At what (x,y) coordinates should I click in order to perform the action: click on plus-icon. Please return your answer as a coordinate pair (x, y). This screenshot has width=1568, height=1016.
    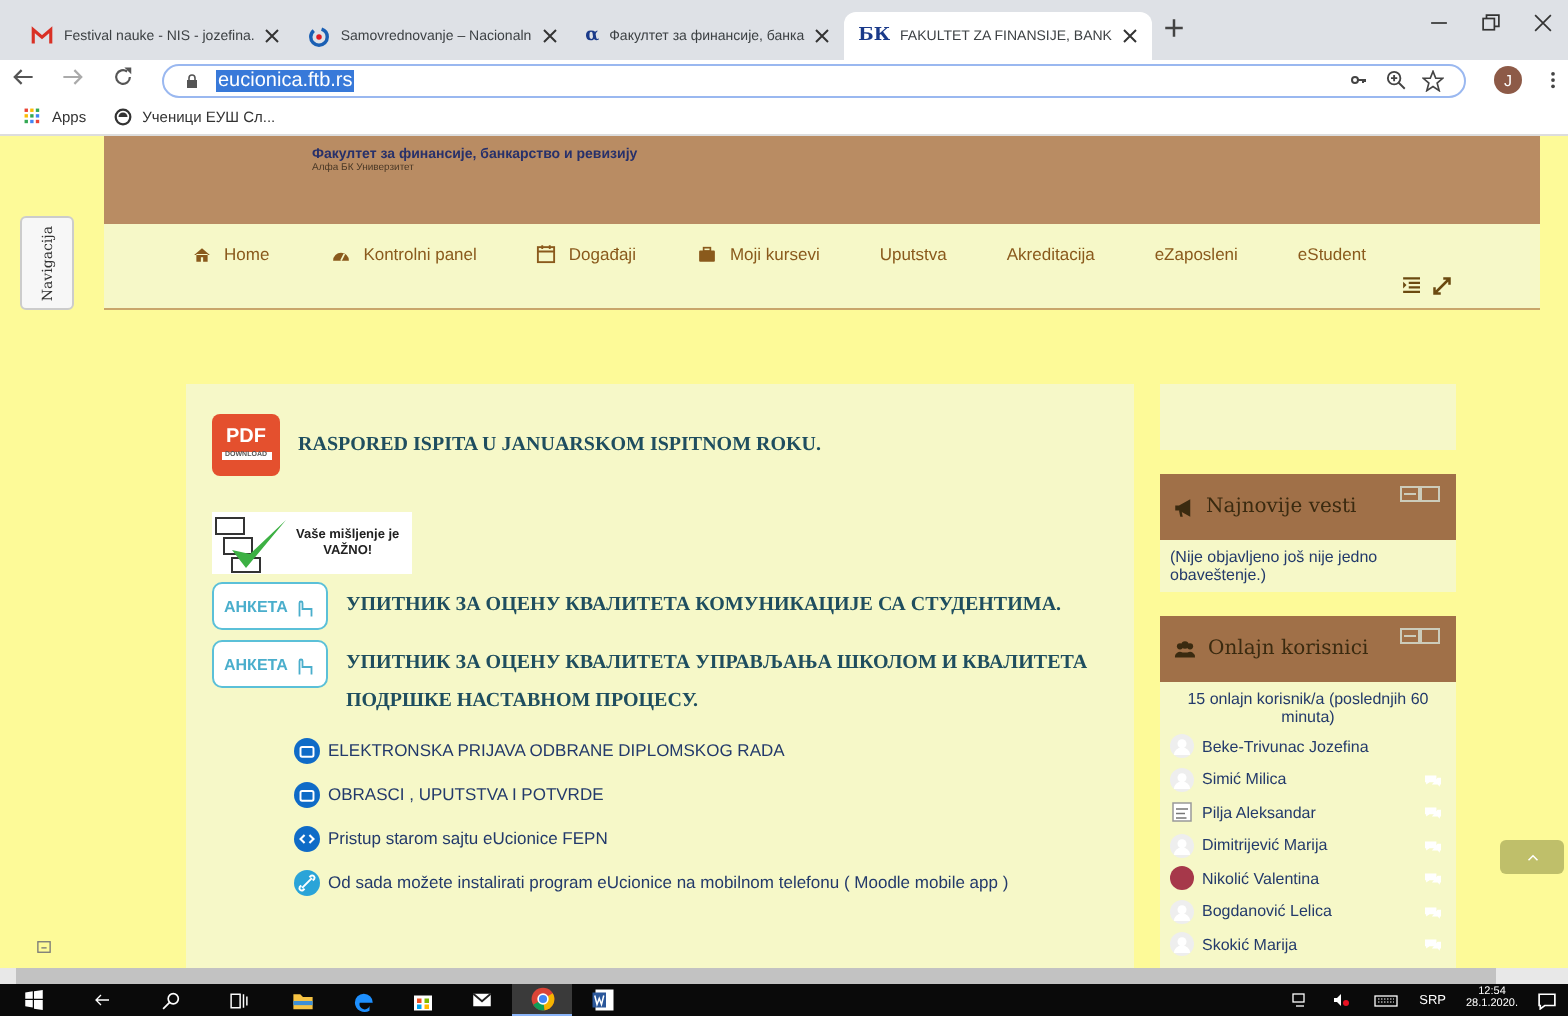
    Looking at the image, I should click on (1173, 28).